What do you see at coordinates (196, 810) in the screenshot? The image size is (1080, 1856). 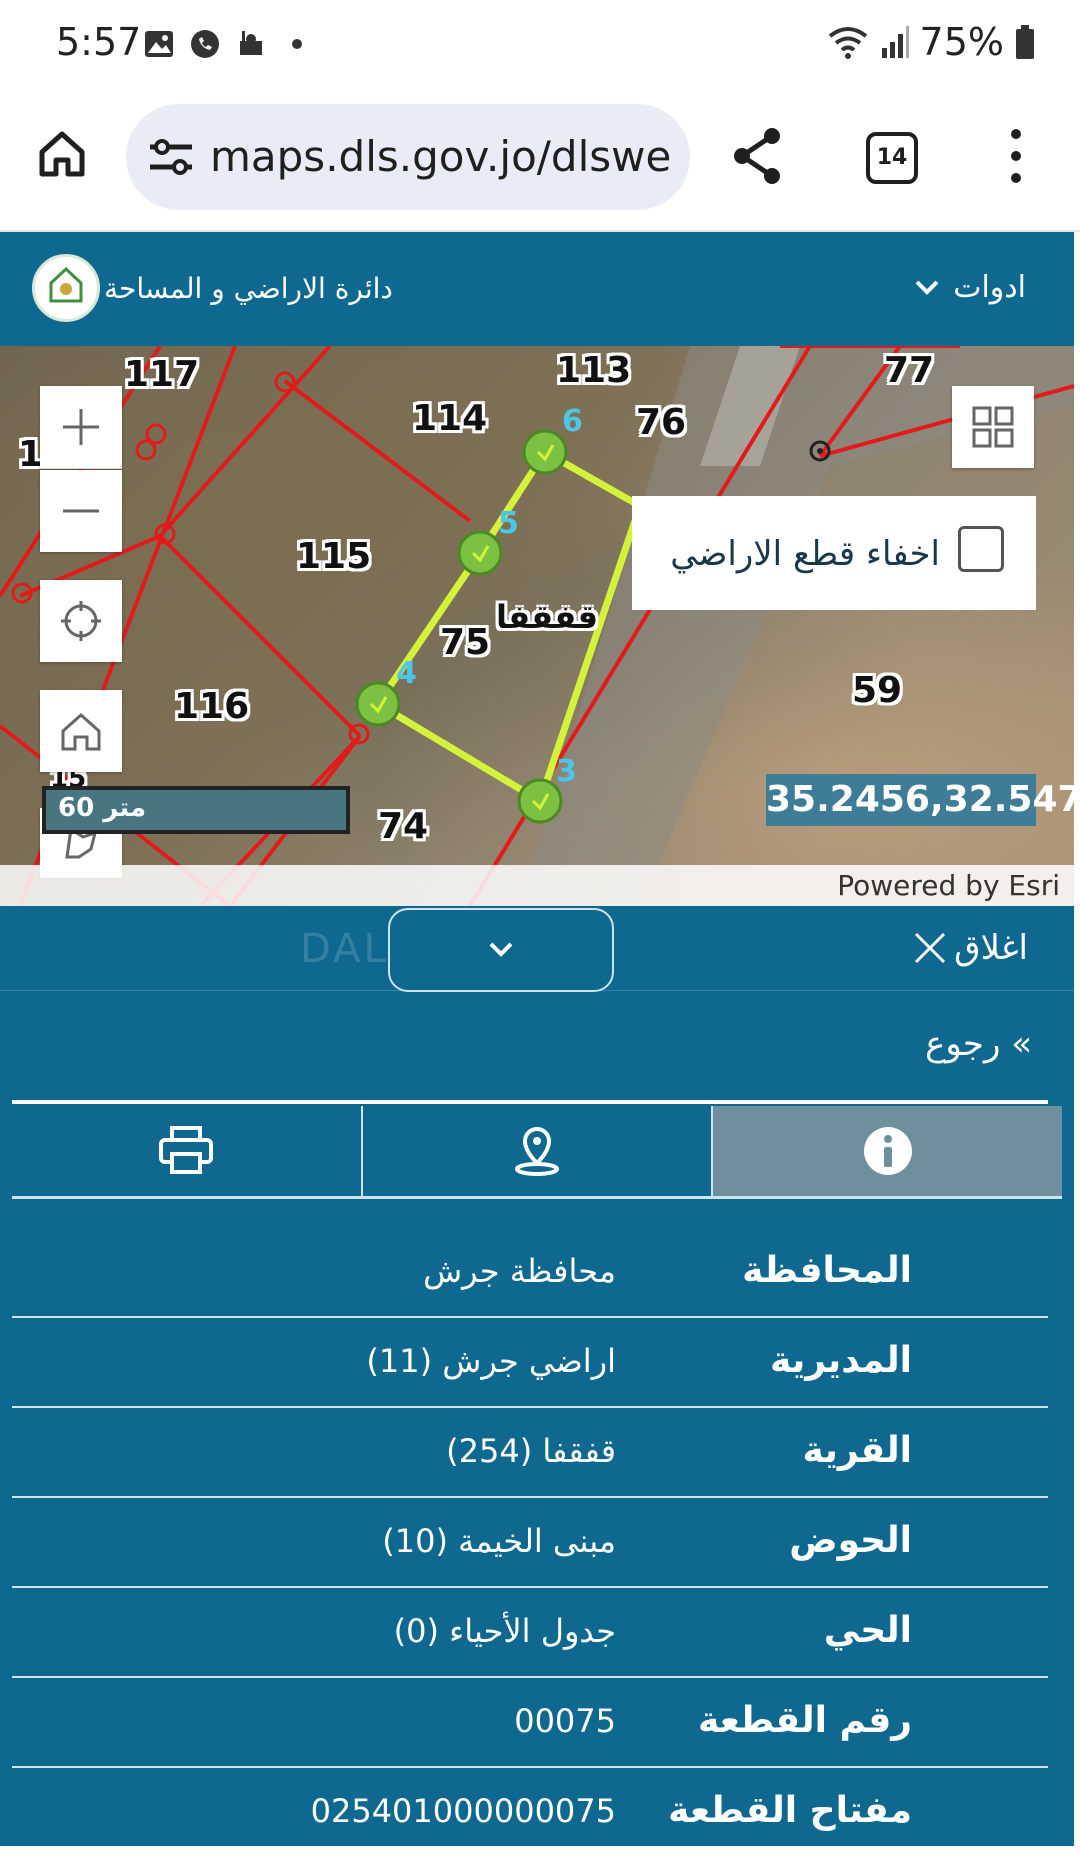 I see `scale-bar: 60 متر` at bounding box center [196, 810].